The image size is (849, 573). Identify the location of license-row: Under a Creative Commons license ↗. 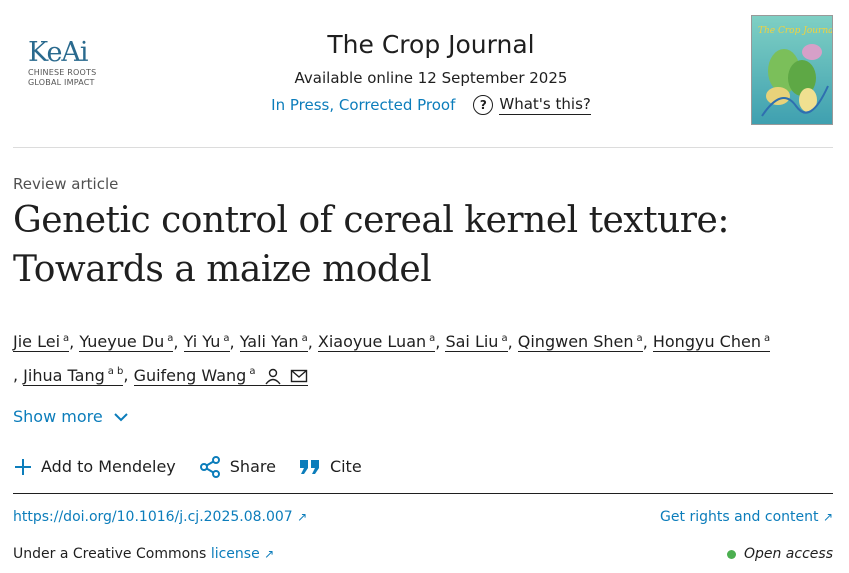
(143, 554).